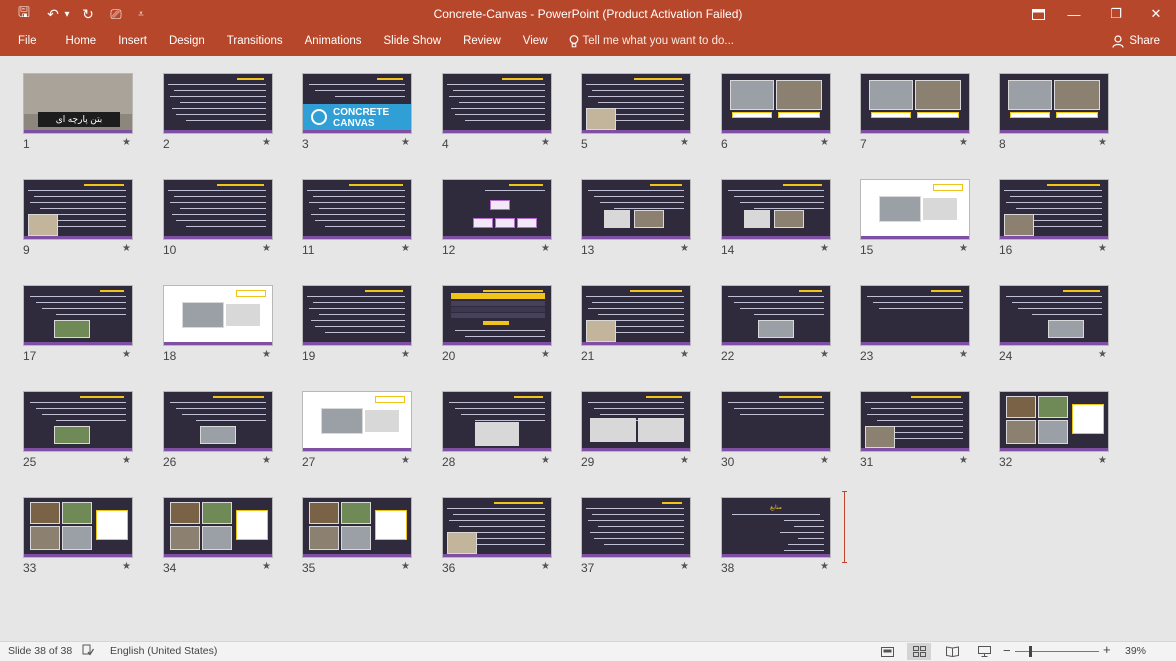  What do you see at coordinates (1030, 651) in the screenshot?
I see `zoom-slider-thumb` at bounding box center [1030, 651].